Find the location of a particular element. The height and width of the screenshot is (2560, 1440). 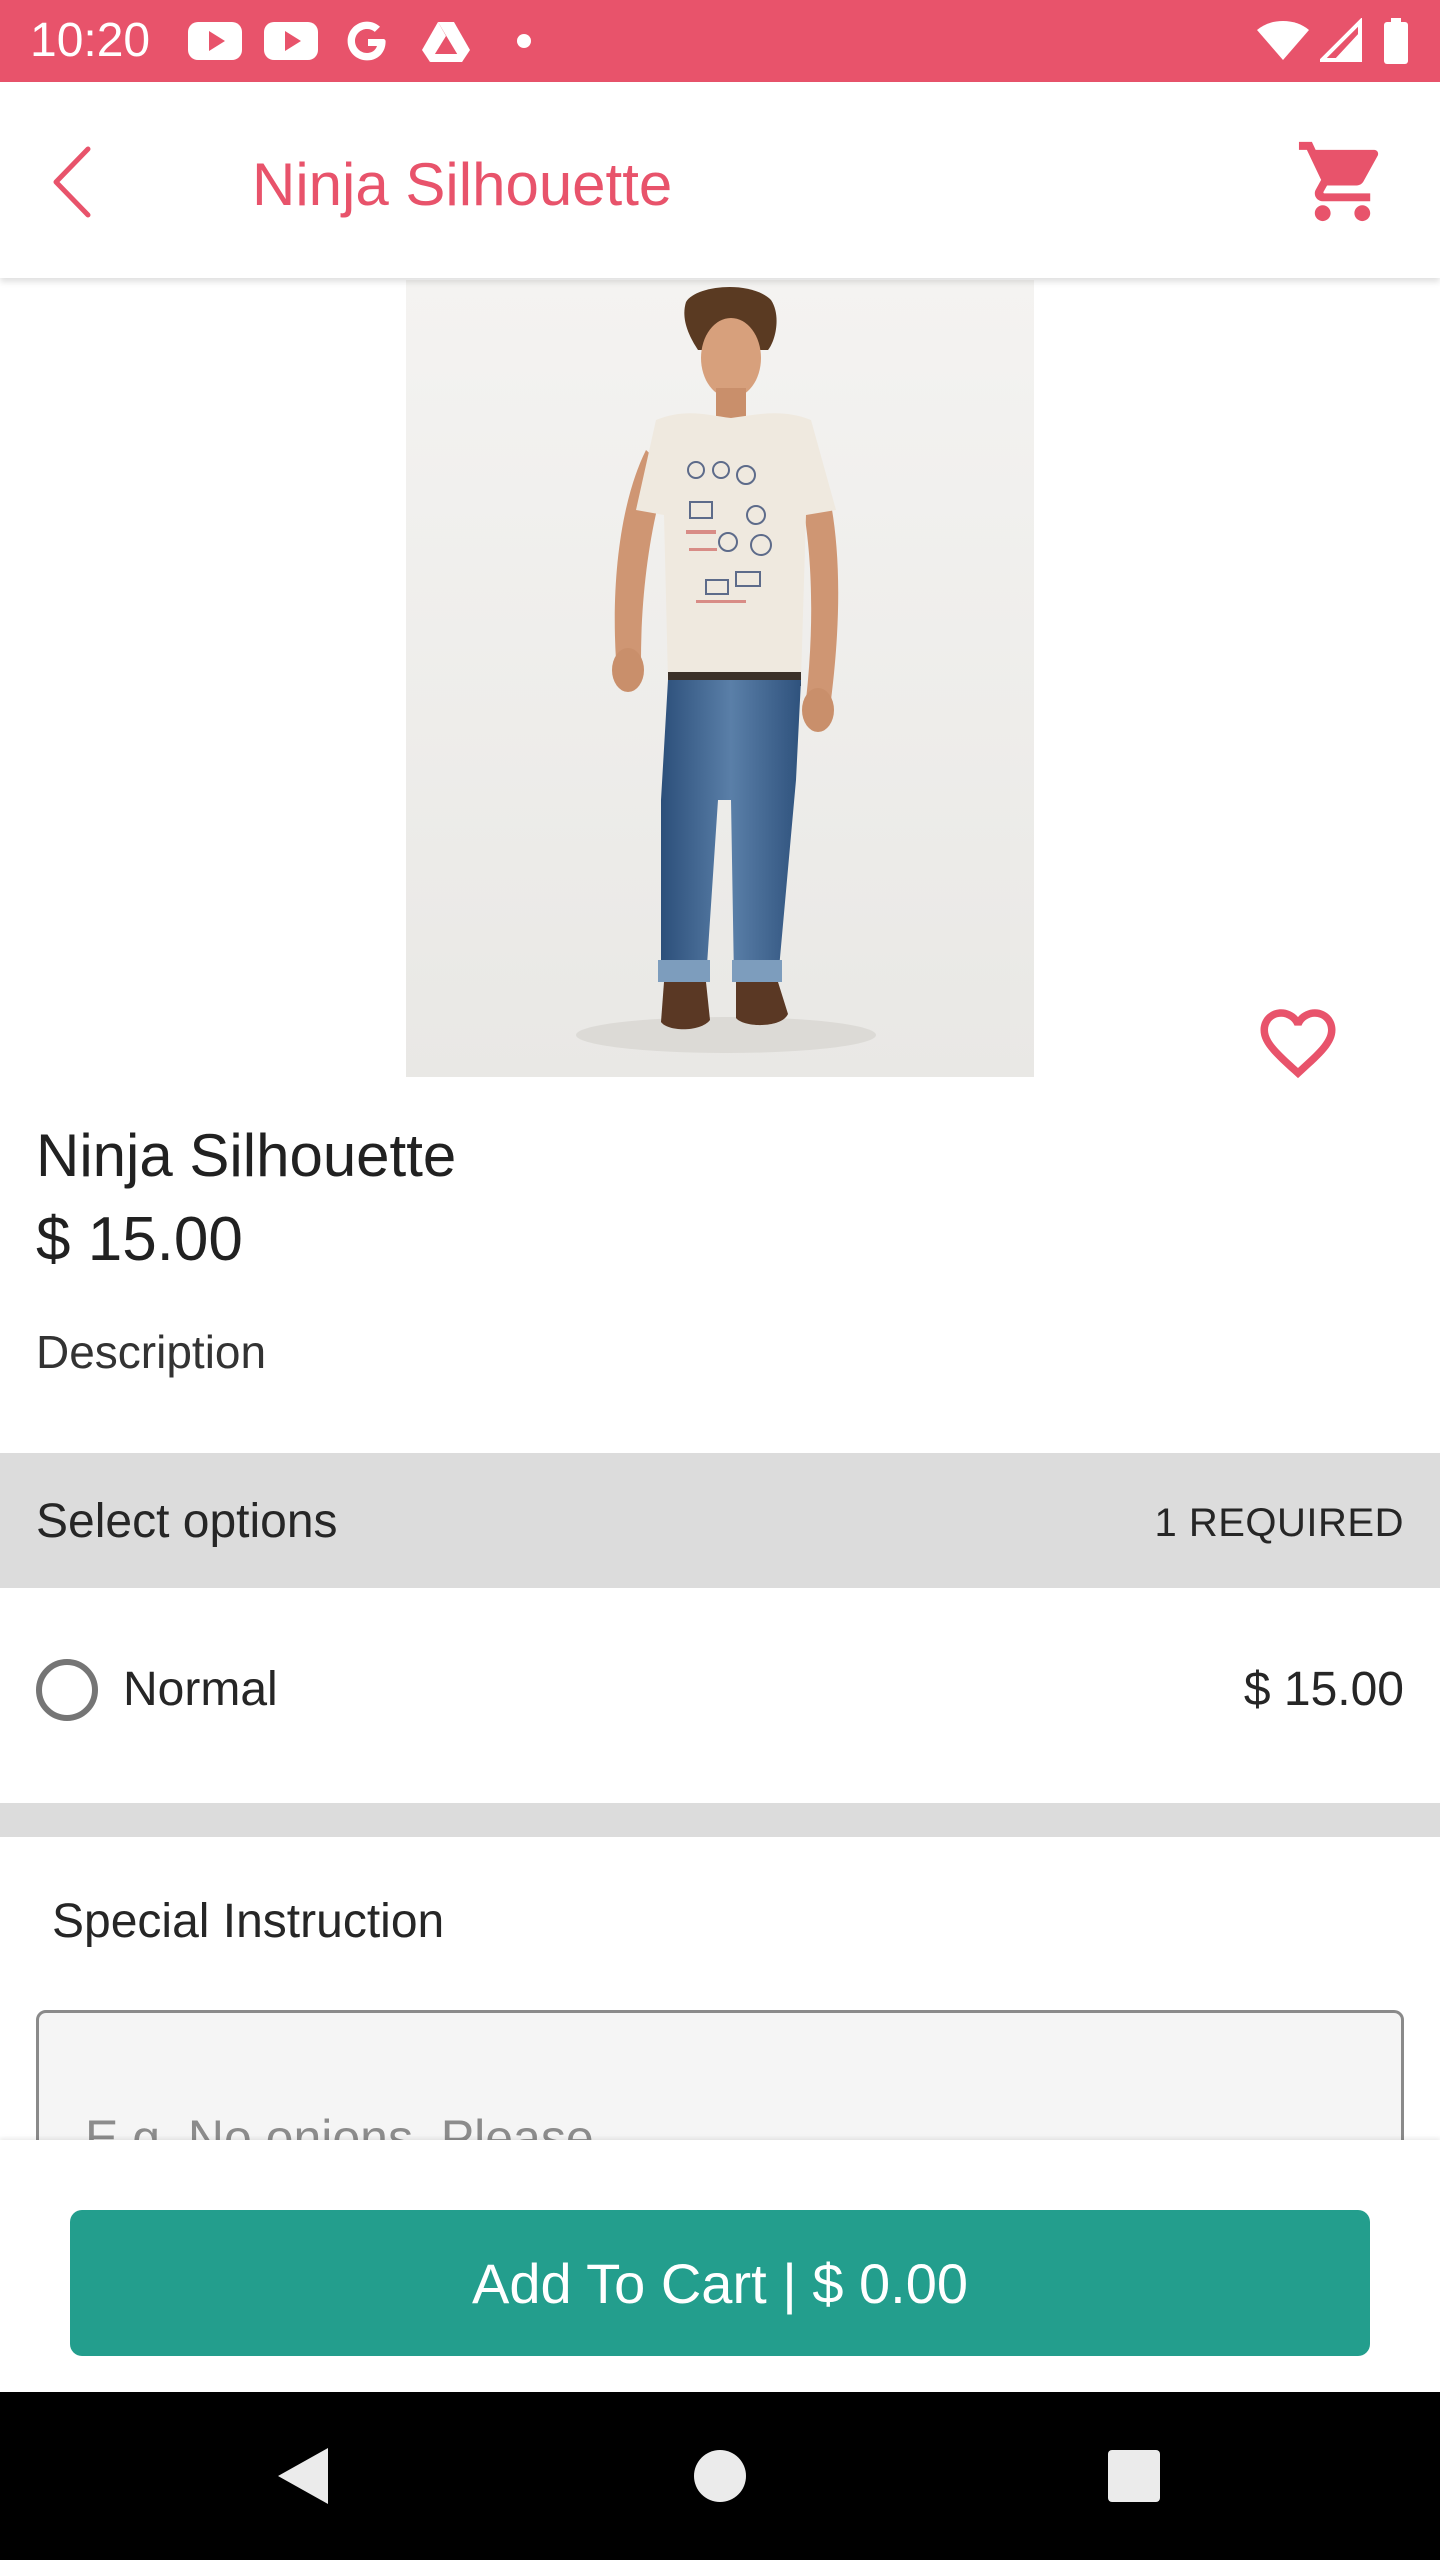

special-instruction-input is located at coordinates (720, 2075).